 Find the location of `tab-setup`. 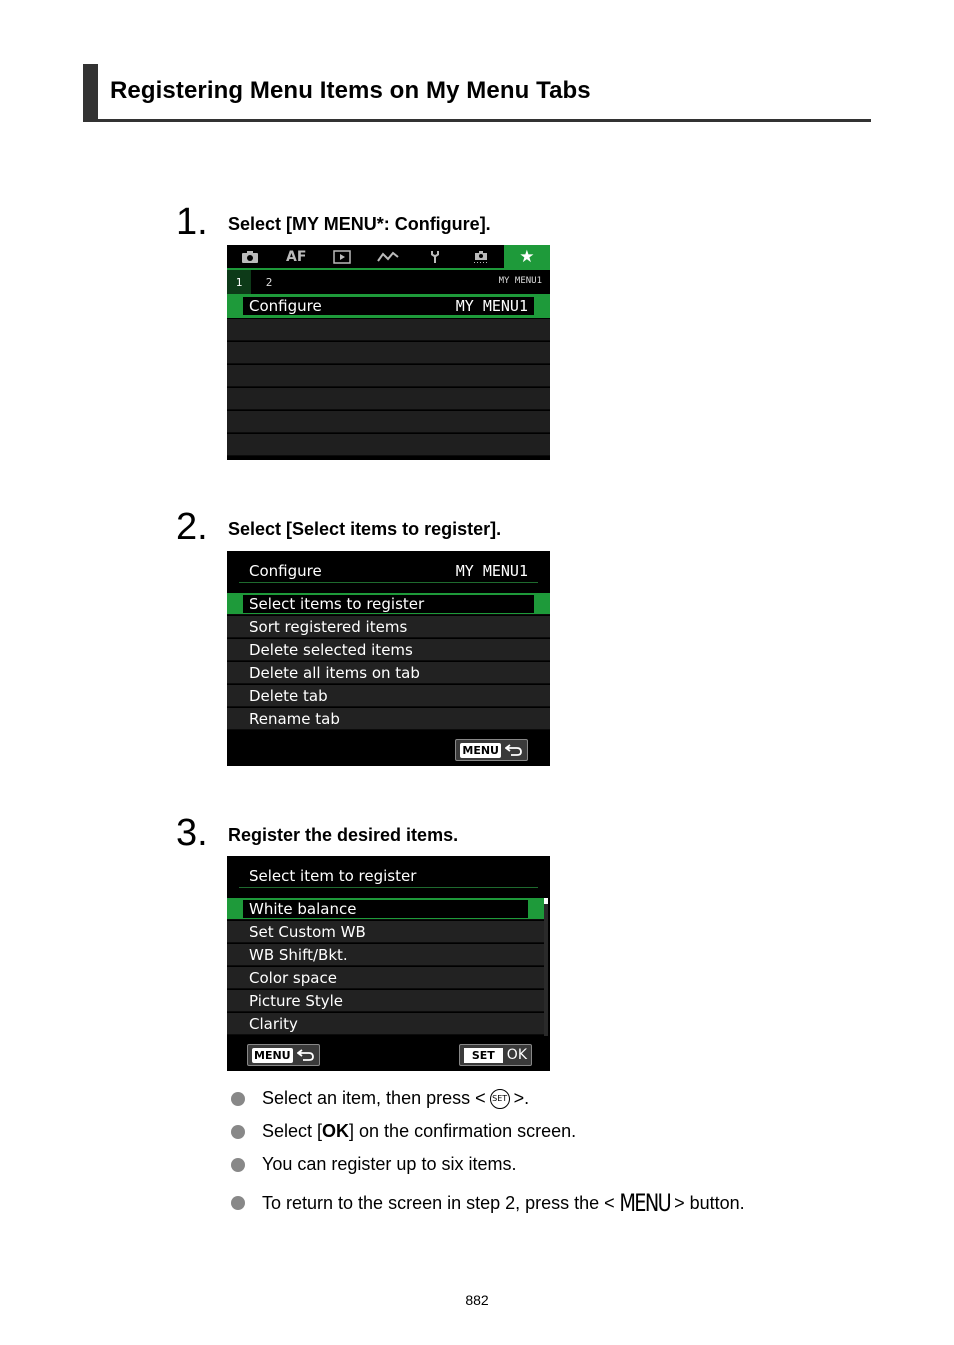

tab-setup is located at coordinates (435, 256).